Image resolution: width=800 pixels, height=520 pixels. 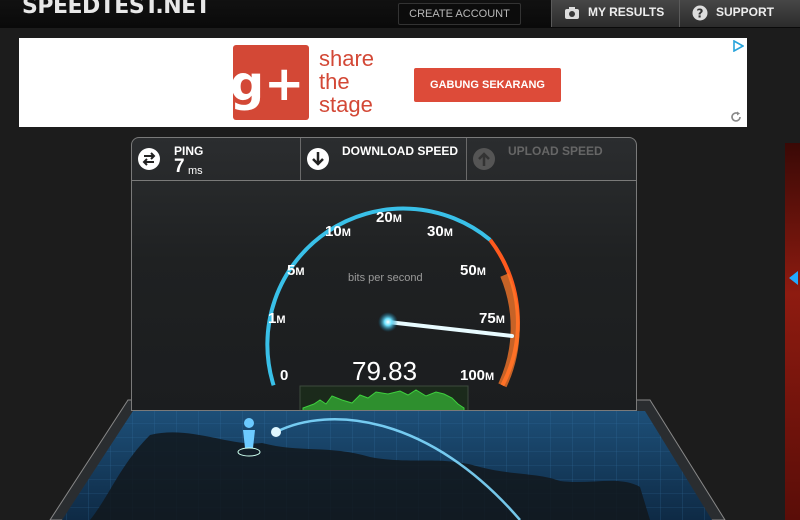 What do you see at coordinates (626, 12) in the screenshot?
I see `nav-my-results-label: MY RESULTS` at bounding box center [626, 12].